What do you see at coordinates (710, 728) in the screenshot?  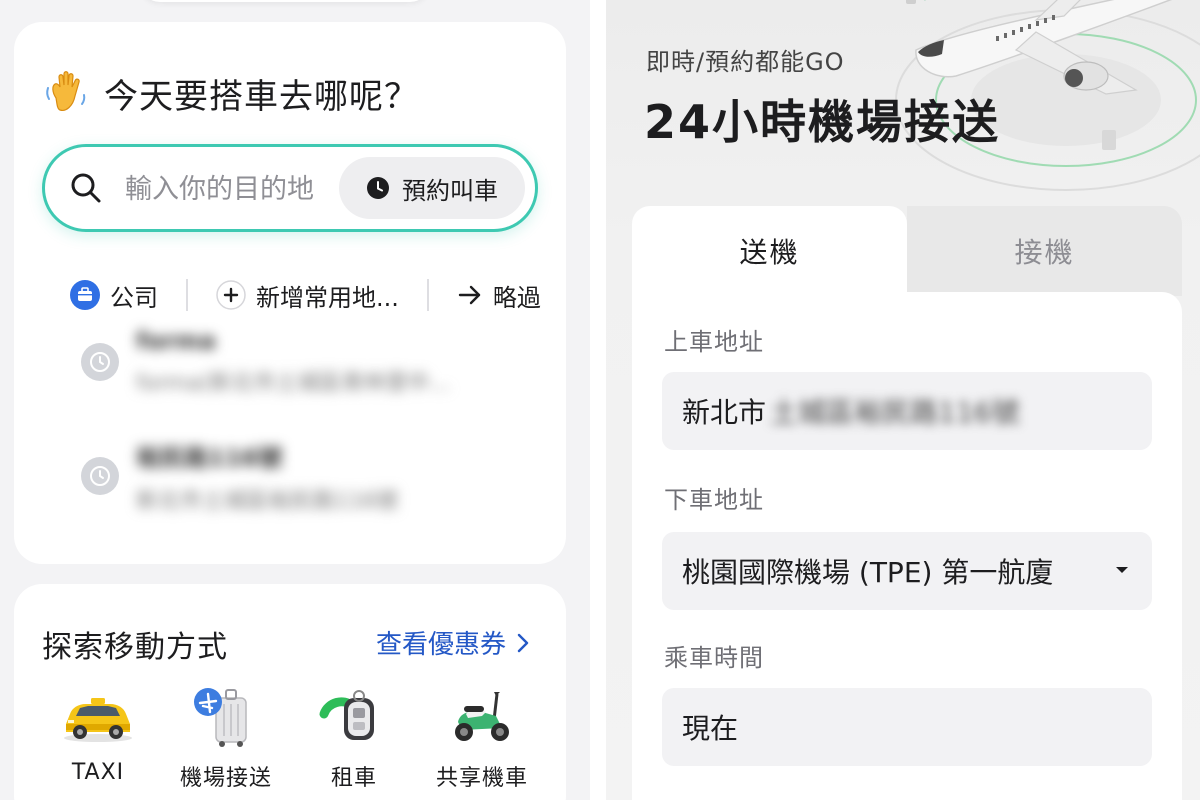 I see `ride-time-value: 現在` at bounding box center [710, 728].